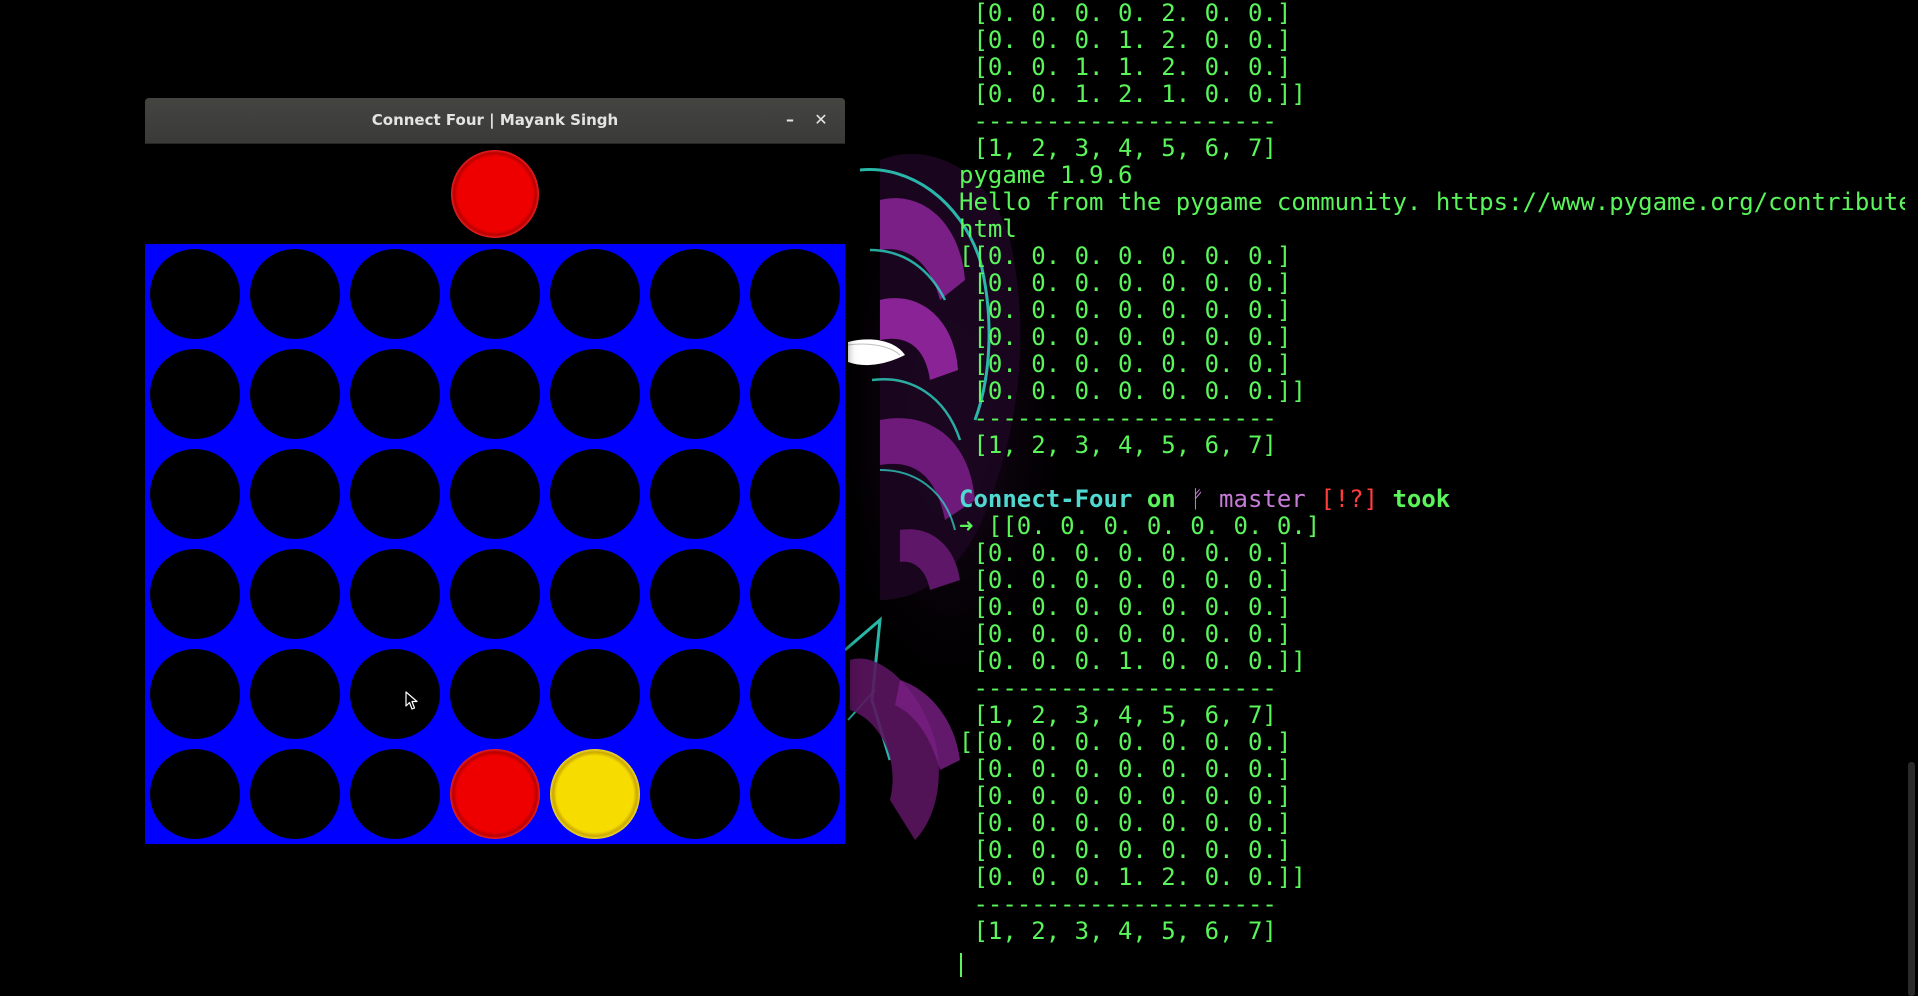  Describe the element at coordinates (1125, 40) in the screenshot. I see `terminal-text: [0. 0. 0. 1. 2. 0. 0.]` at that location.